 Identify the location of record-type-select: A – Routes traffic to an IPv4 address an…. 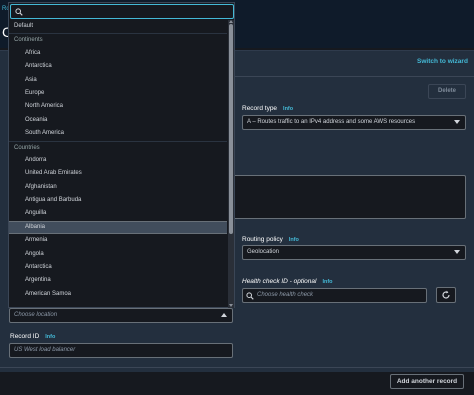
(354, 122).